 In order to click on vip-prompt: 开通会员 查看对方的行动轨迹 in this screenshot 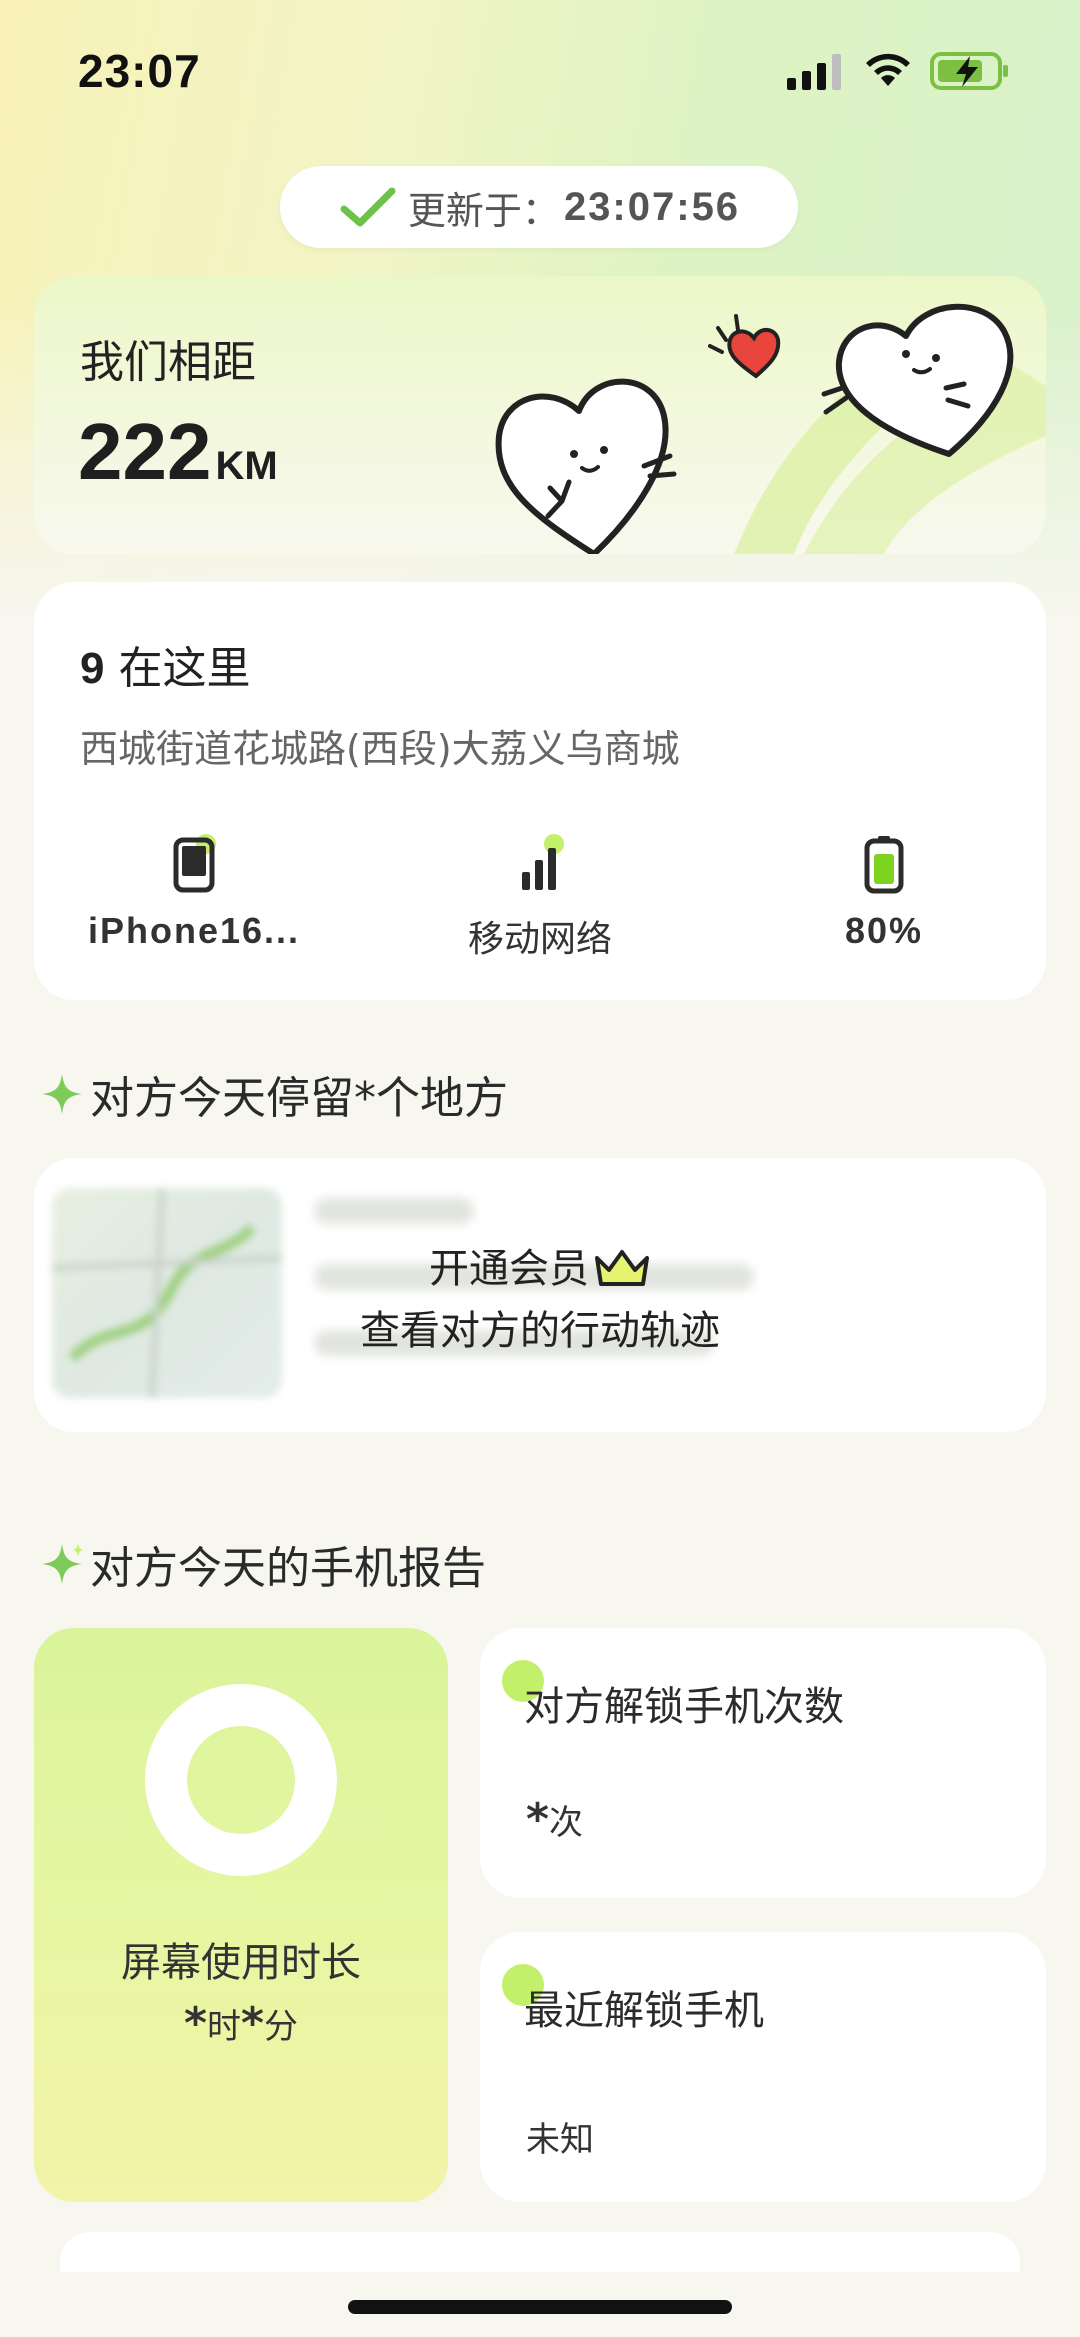, I will do `click(540, 1300)`.